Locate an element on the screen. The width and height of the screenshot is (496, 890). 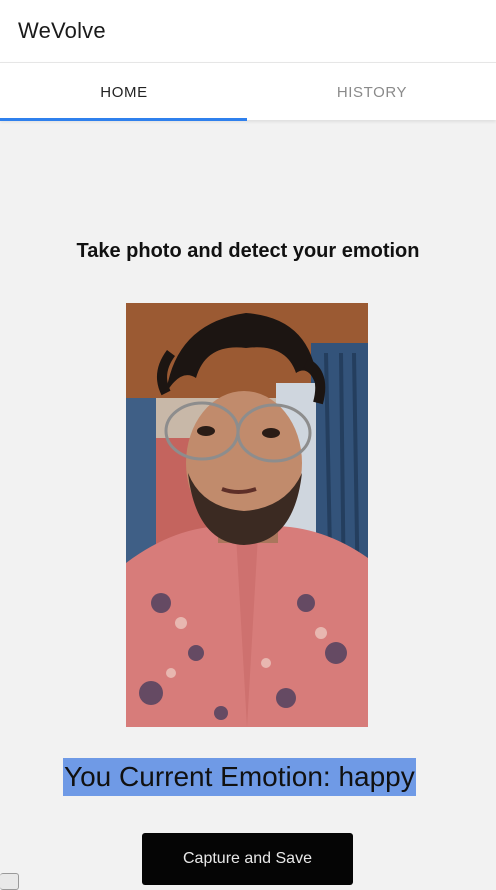
tab-home-label: HOME is located at coordinates (124, 92).